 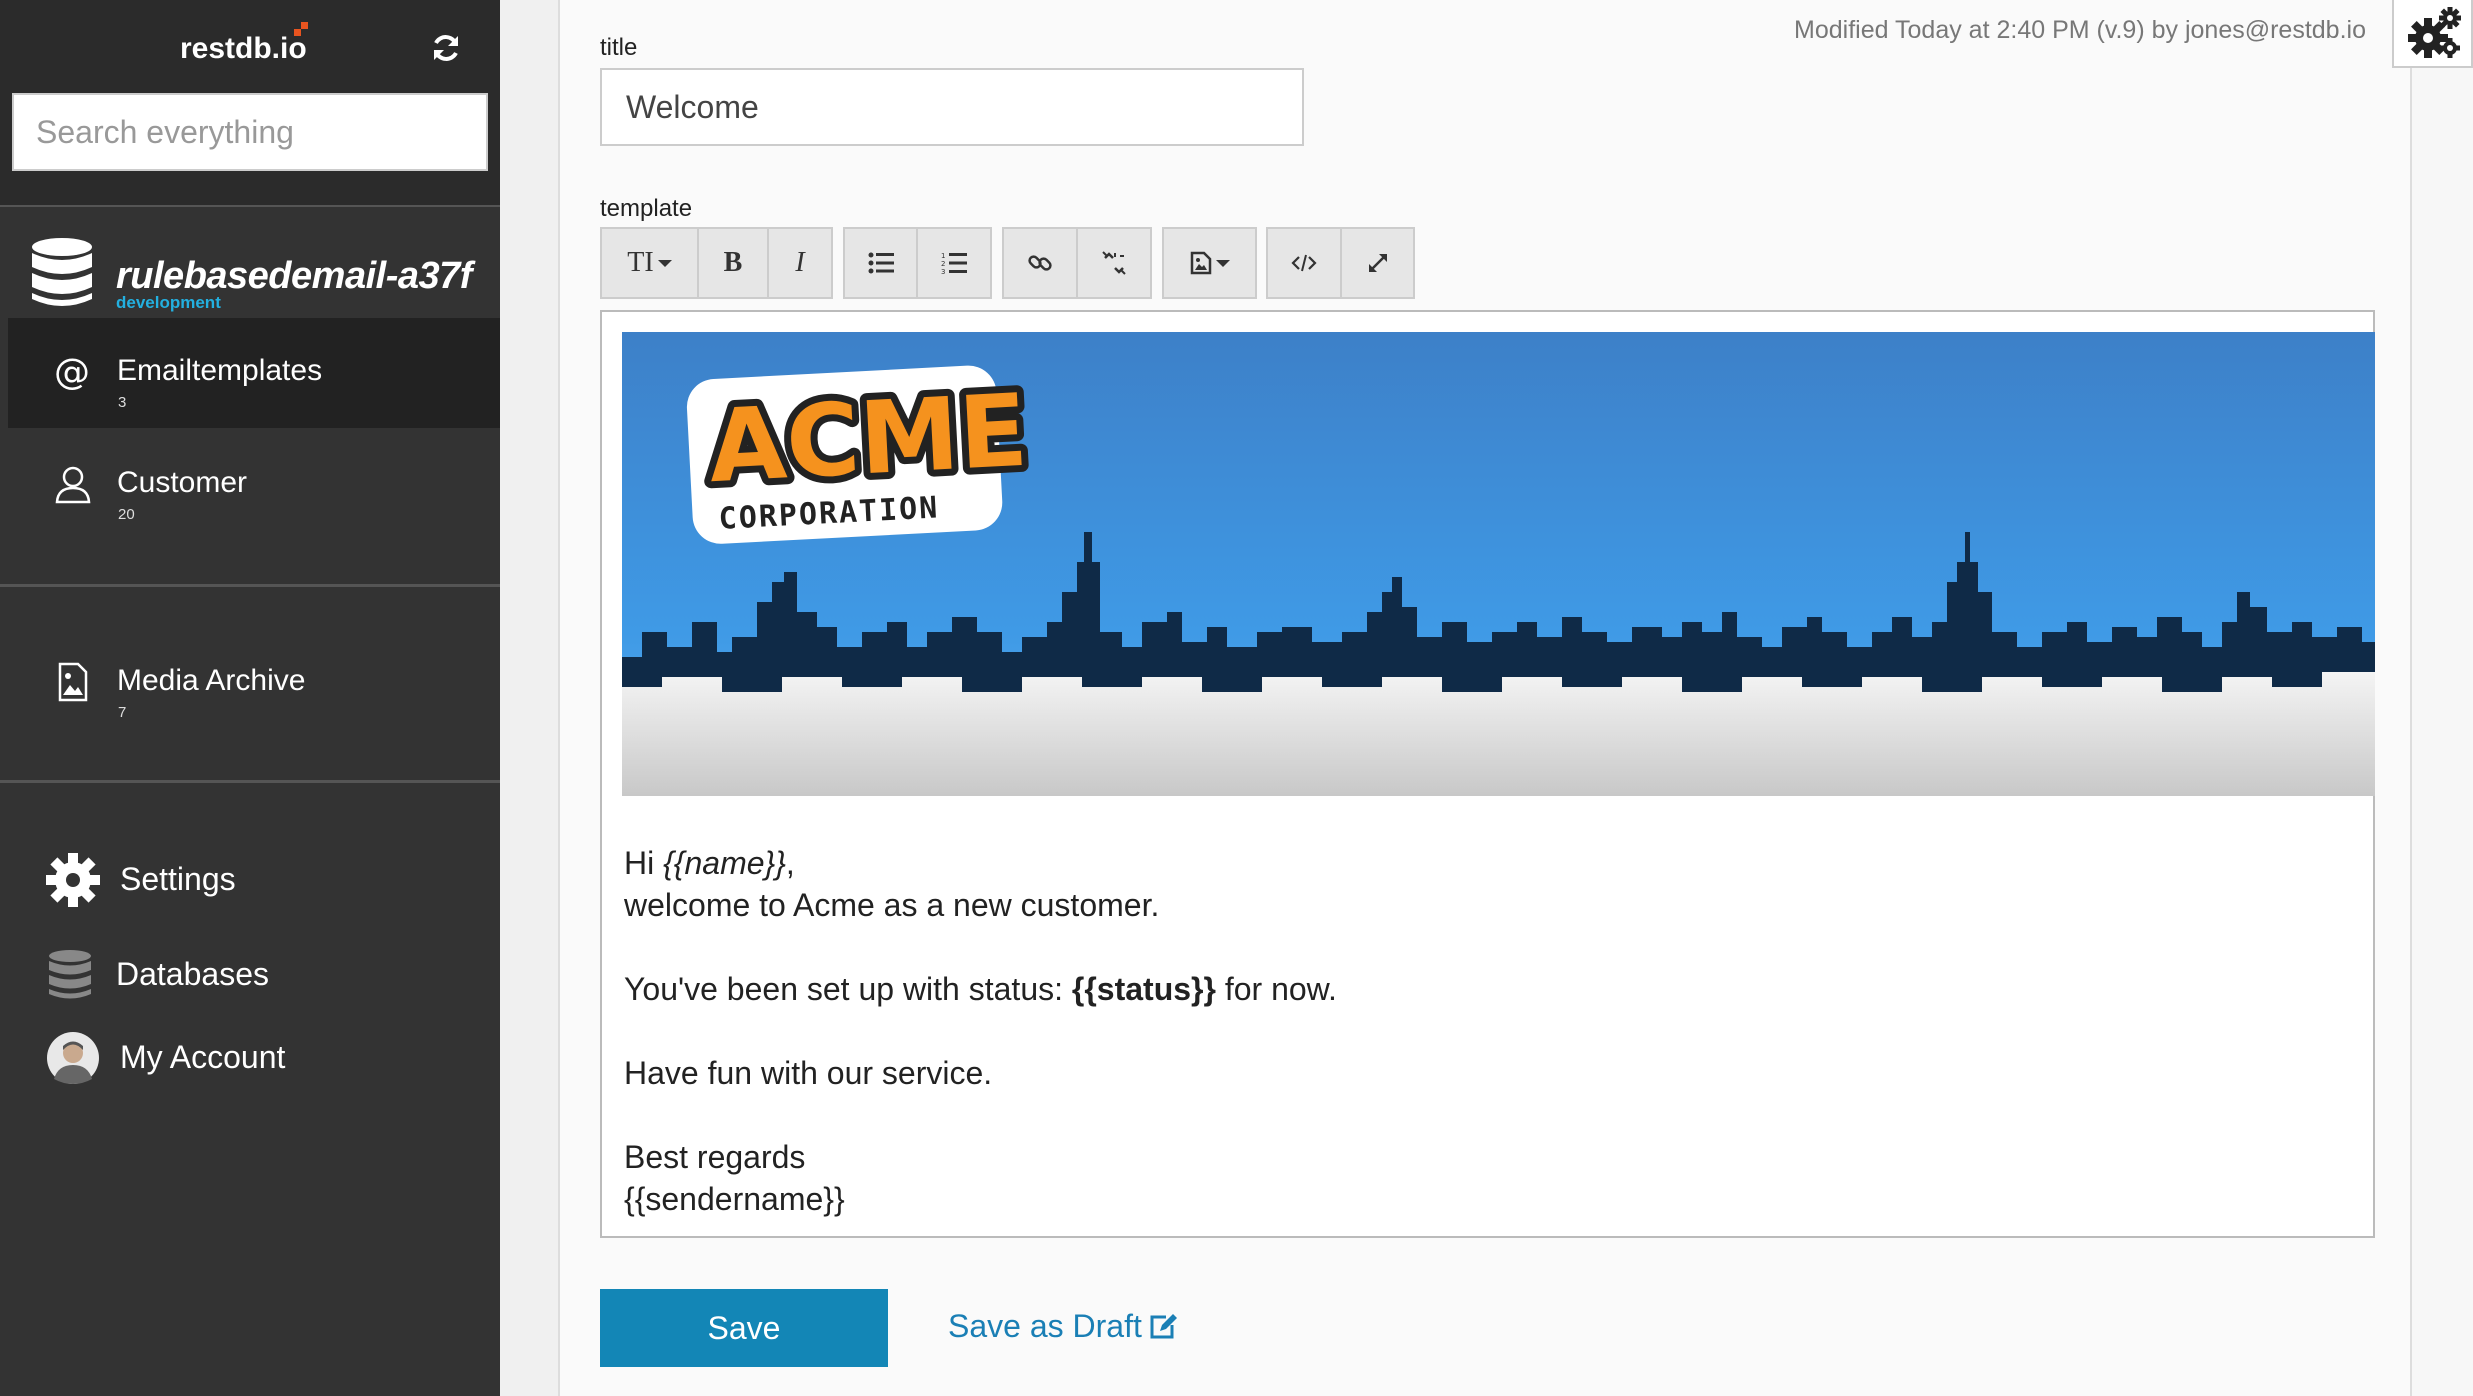 I want to click on sidebar-item-label: Media Archive, so click(x=211, y=680).